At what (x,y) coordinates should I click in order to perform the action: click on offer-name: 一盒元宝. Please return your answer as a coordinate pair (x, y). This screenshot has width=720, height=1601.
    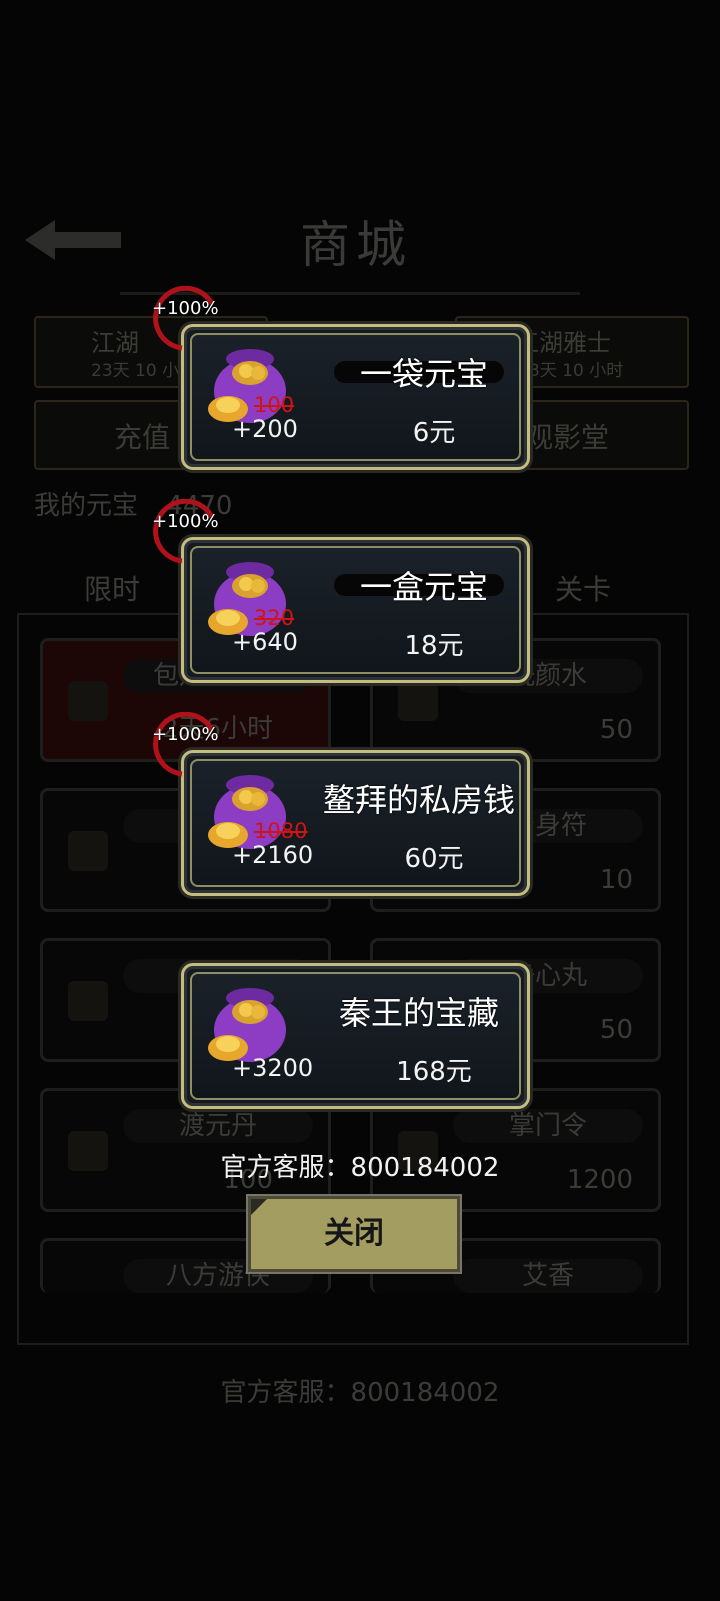
    Looking at the image, I should click on (424, 585).